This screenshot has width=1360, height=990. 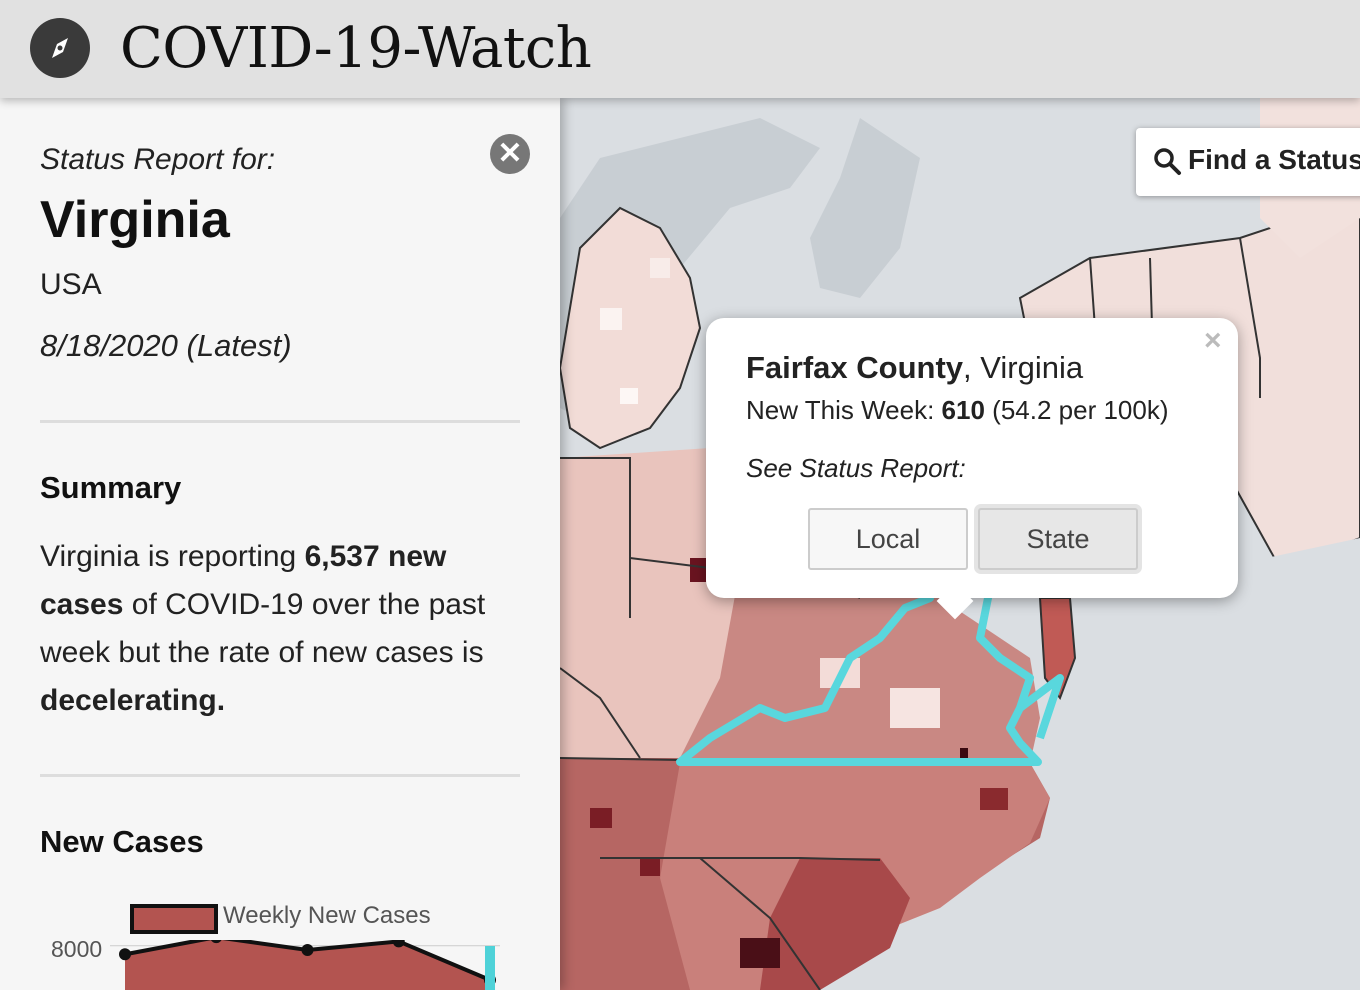 What do you see at coordinates (1167, 161) in the screenshot?
I see `search-icon` at bounding box center [1167, 161].